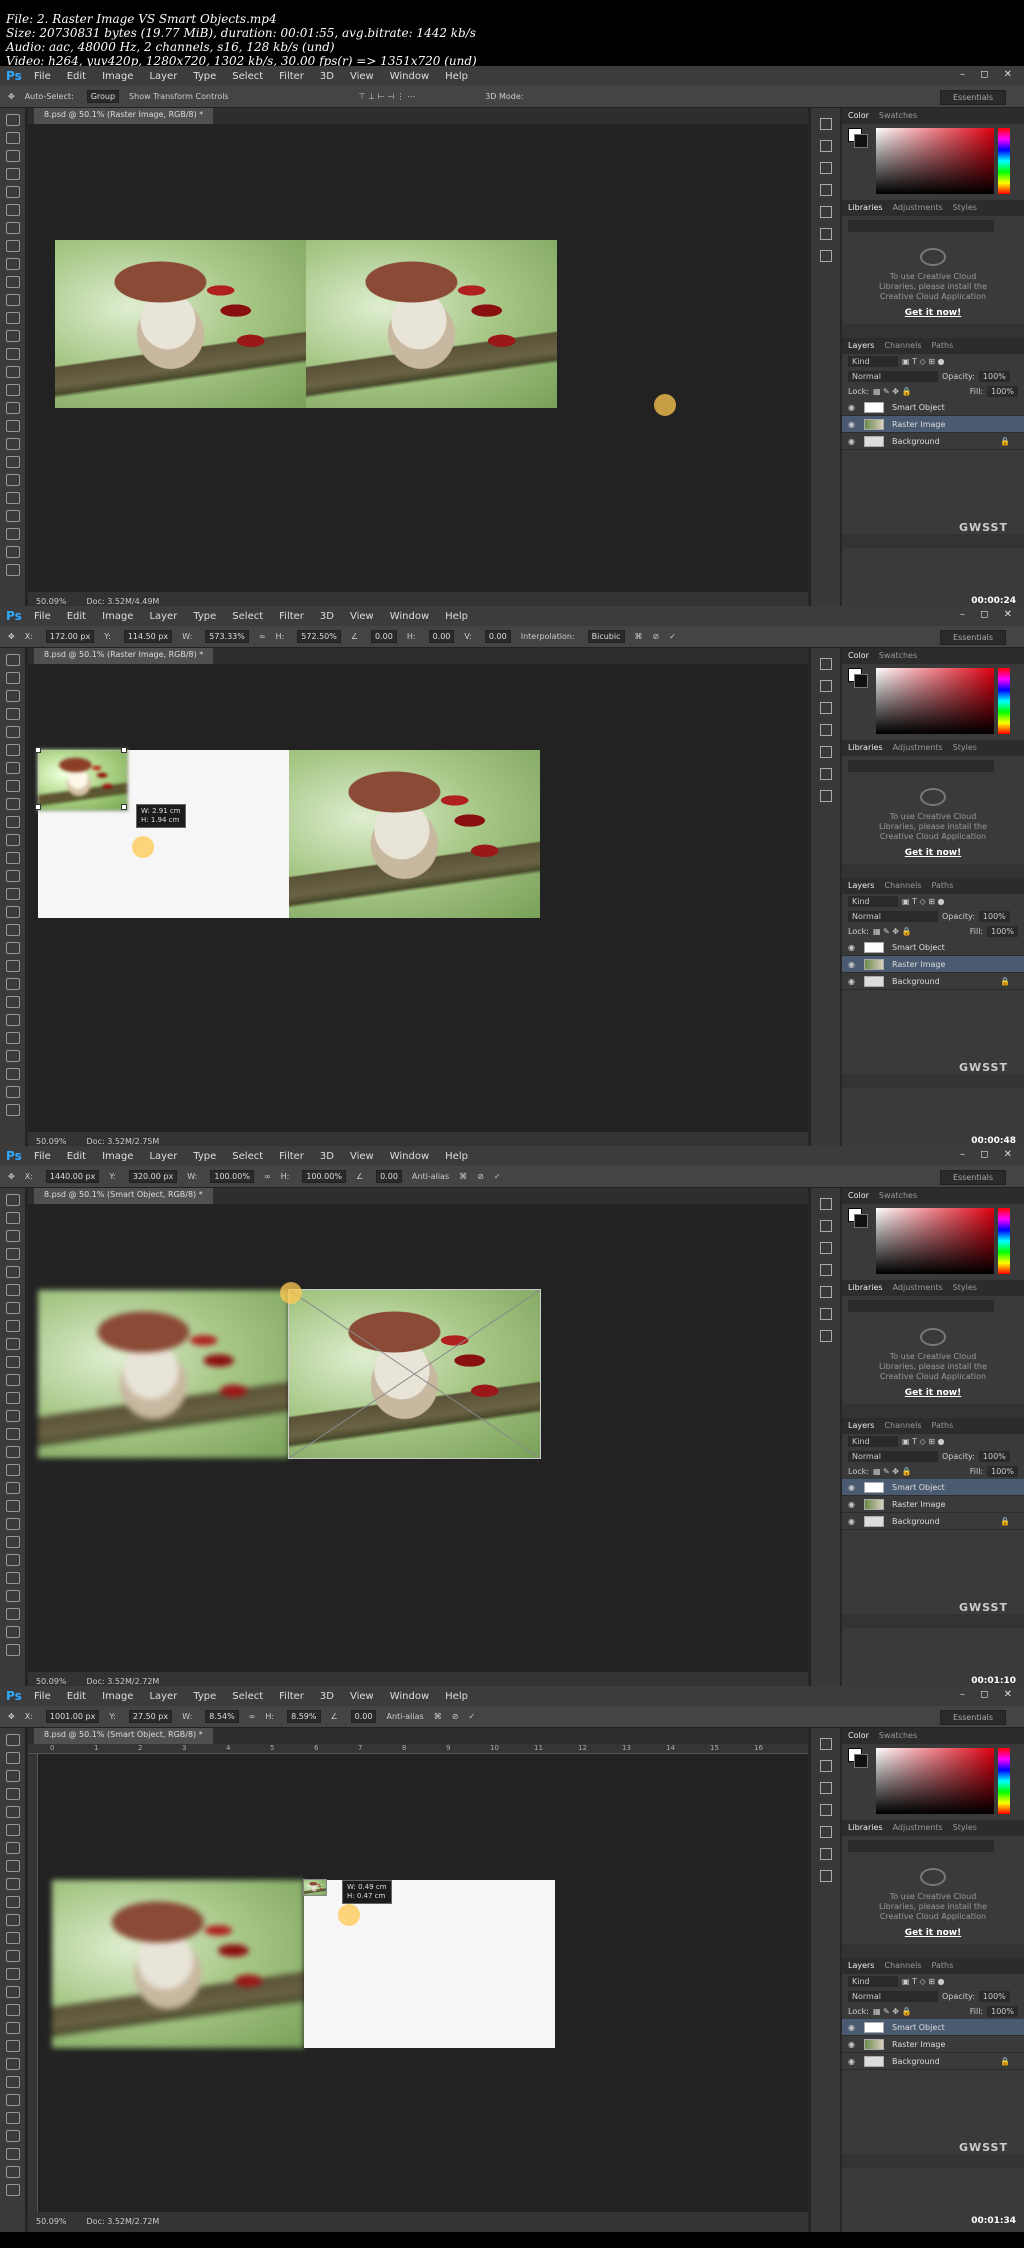 The image size is (1024, 2248). What do you see at coordinates (123, 601) in the screenshot?
I see `doc-size: Doc: 3.52M/4.49M` at bounding box center [123, 601].